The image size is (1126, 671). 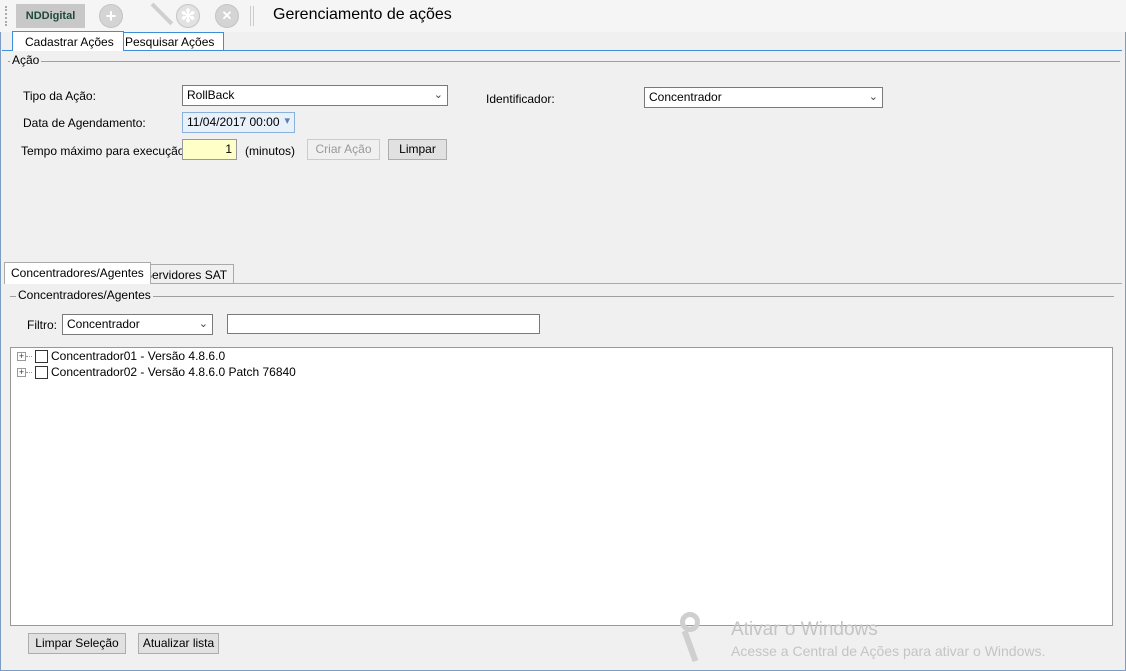 What do you see at coordinates (209, 149) in the screenshot?
I see `tempo-input: 1` at bounding box center [209, 149].